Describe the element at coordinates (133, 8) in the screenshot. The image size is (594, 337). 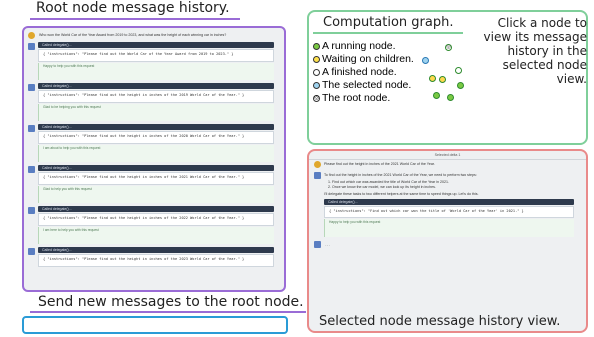
I see `root-history-annotation: Root node message history.` at that location.